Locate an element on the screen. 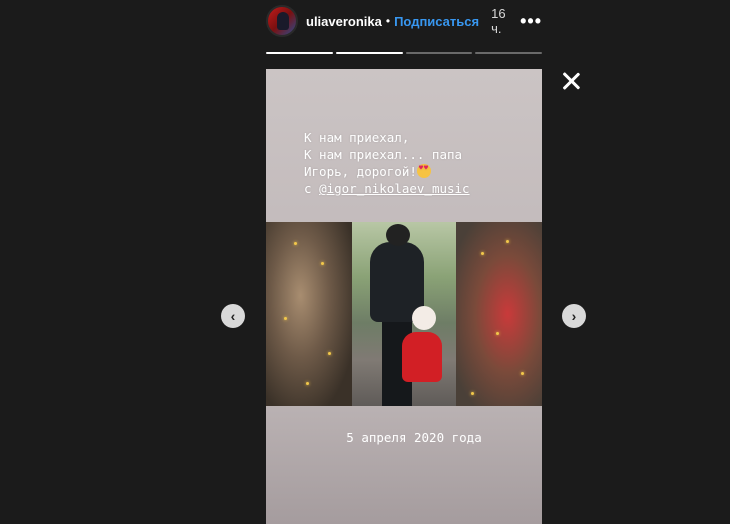  chevron-right-icon: › is located at coordinates (574, 316).